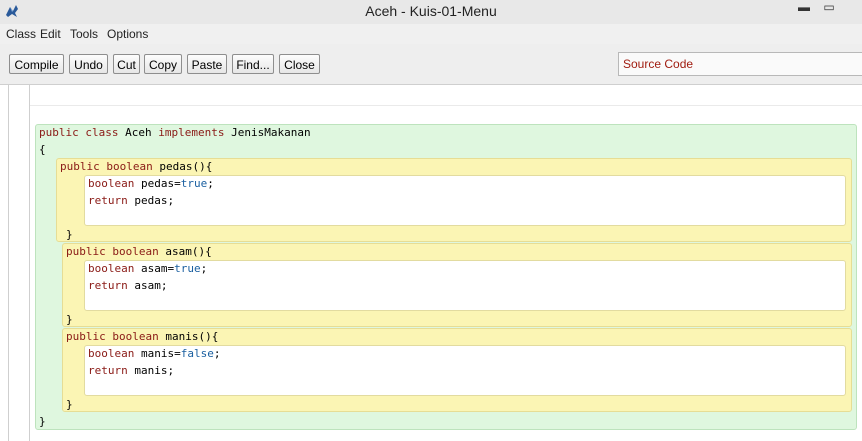  What do you see at coordinates (207, 64) in the screenshot?
I see `paste-button: Paste` at bounding box center [207, 64].